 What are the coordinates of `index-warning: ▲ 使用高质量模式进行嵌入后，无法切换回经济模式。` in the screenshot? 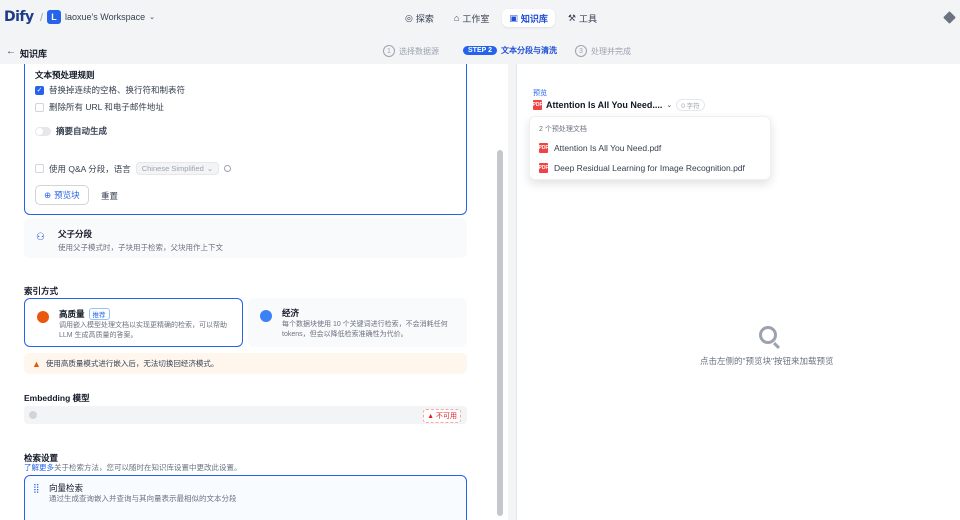 It's located at (245, 363).